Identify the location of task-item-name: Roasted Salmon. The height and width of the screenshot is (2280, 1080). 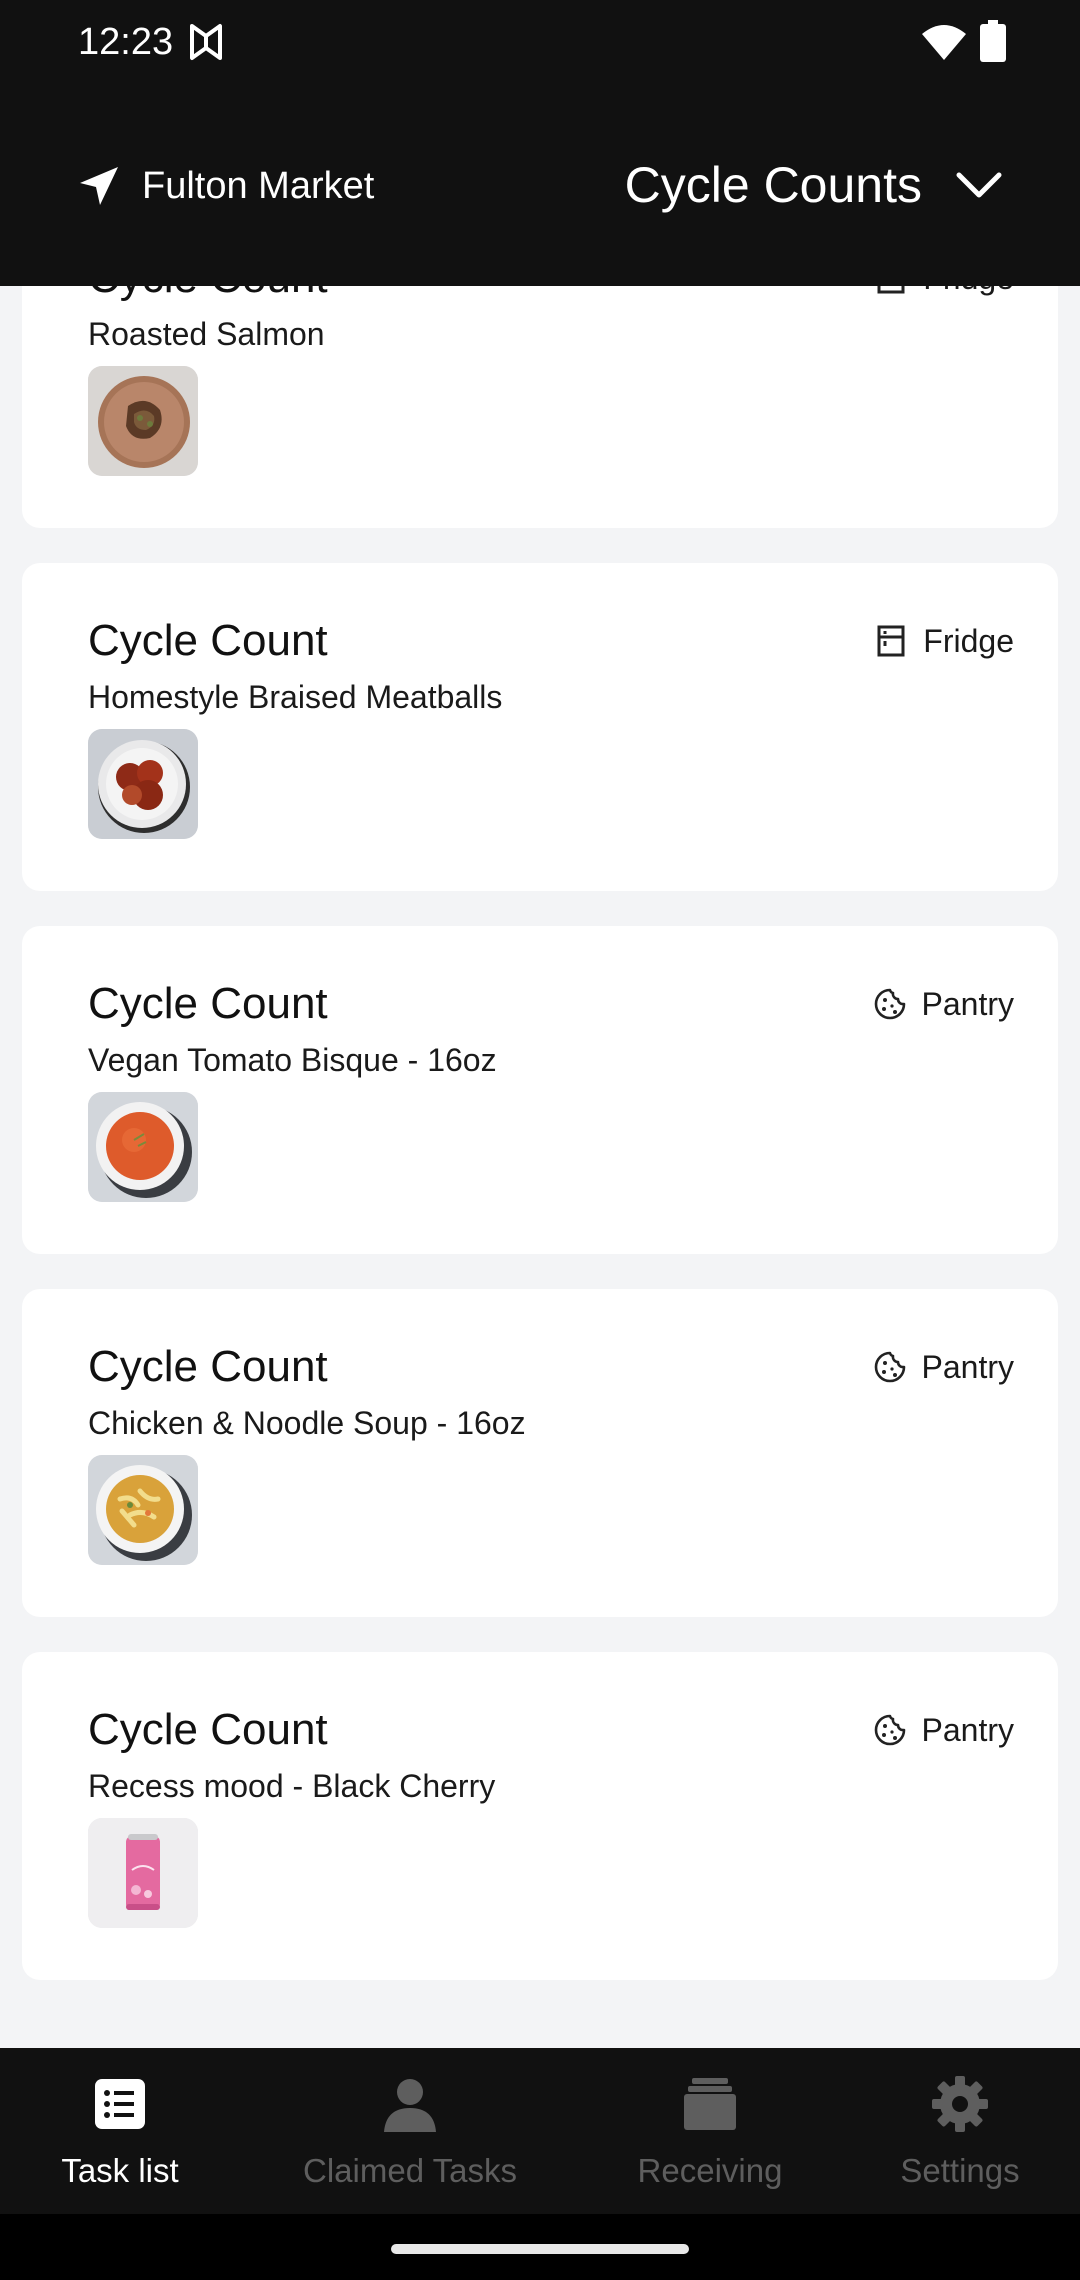
(206, 334).